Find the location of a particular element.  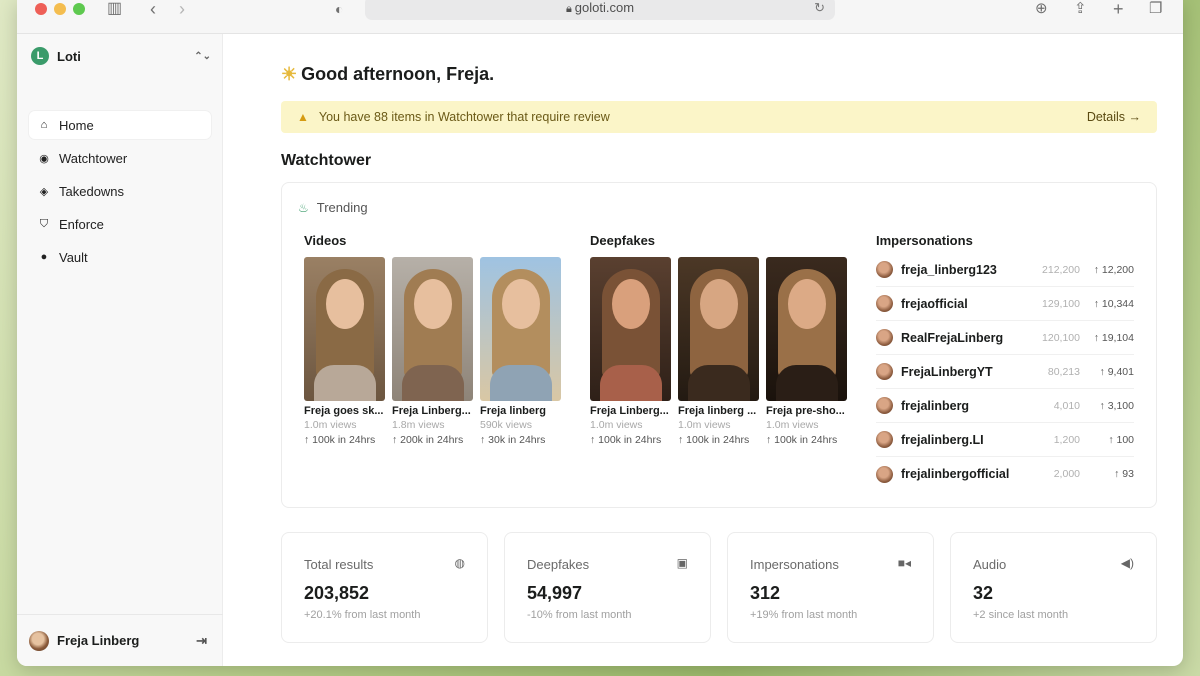

impersonations-title: Impersonations is located at coordinates (924, 240).